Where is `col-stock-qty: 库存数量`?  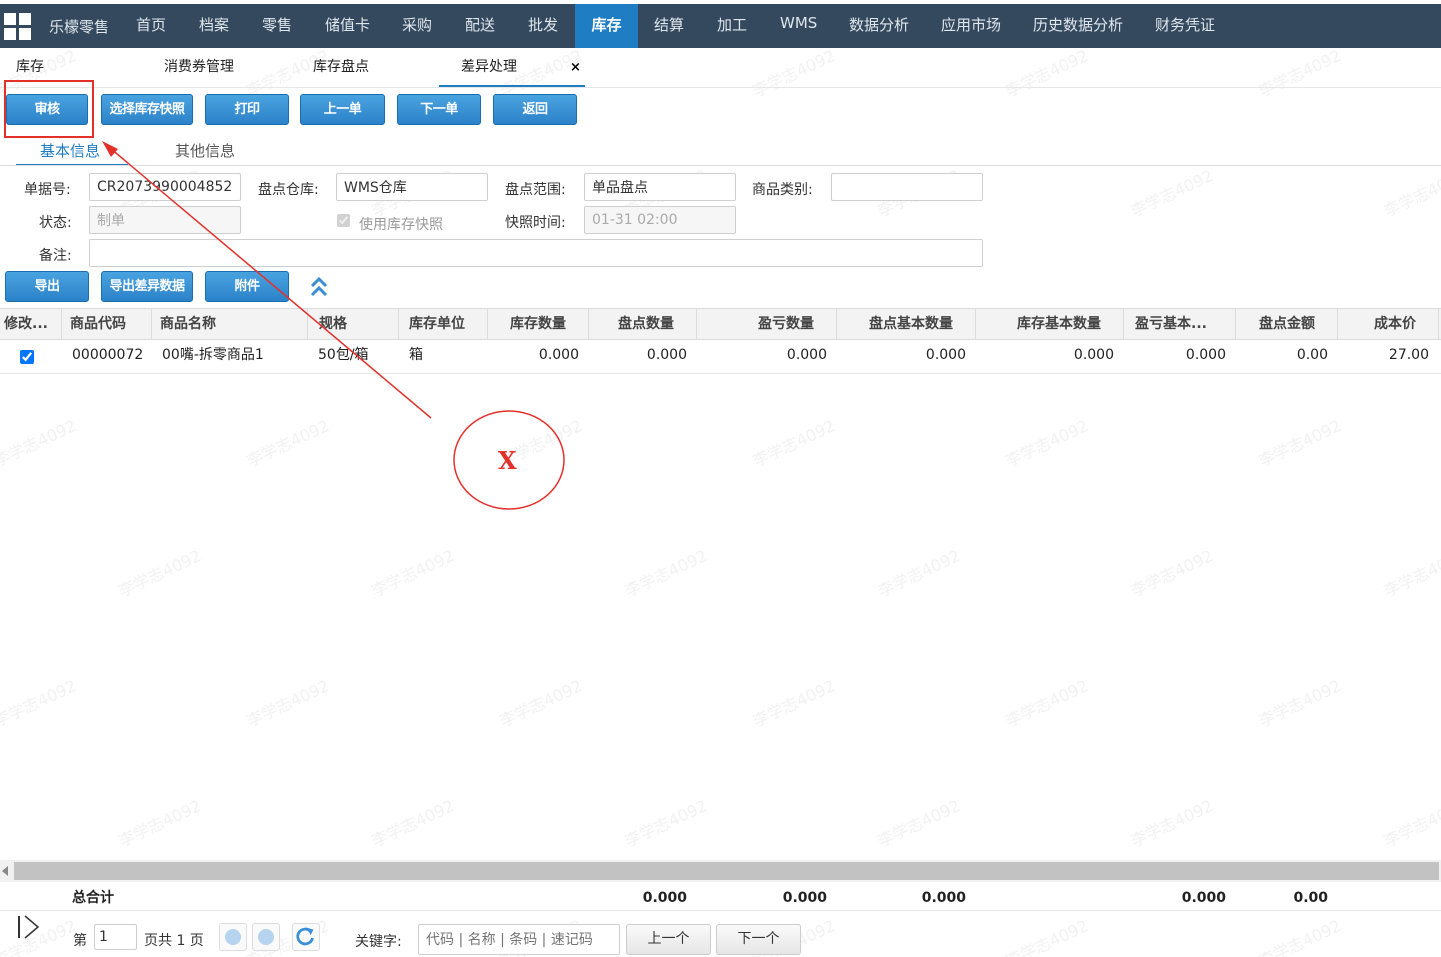 col-stock-qty: 库存数量 is located at coordinates (538, 324).